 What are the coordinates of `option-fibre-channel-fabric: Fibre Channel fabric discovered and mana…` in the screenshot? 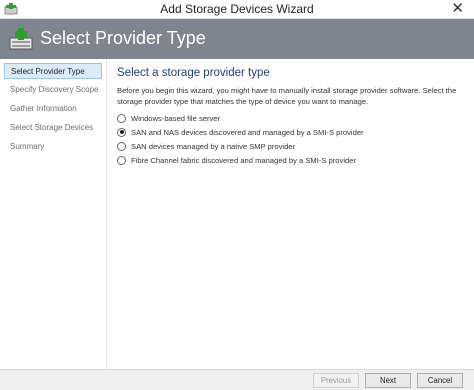 It's located at (236, 161).